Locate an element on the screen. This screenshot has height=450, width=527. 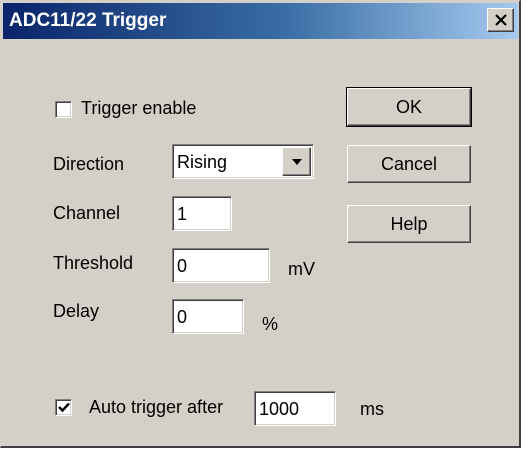
ok-button: OK is located at coordinates (409, 107).